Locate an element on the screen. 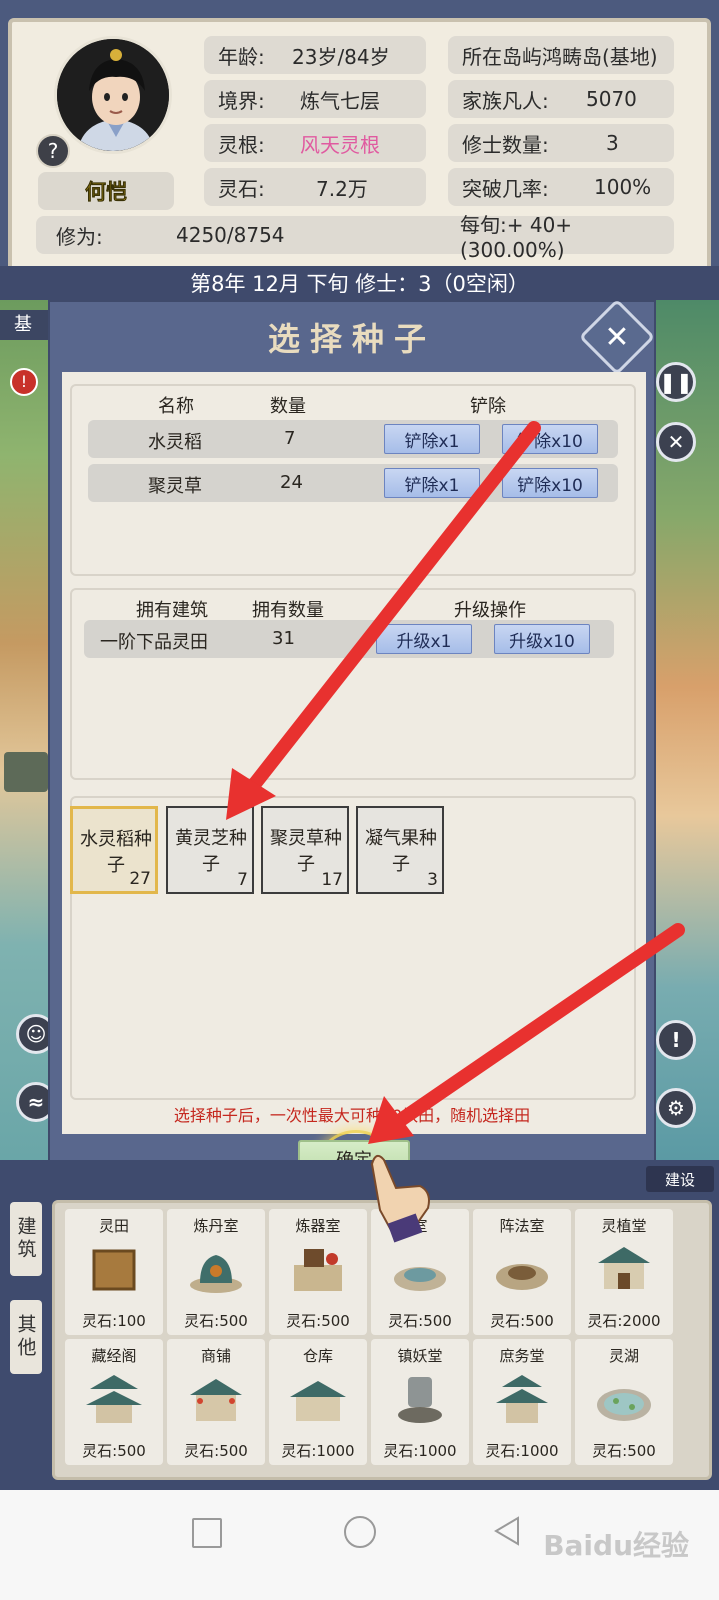 The height and width of the screenshot is (1600, 719). android-nav-bar: Baidu经验 is located at coordinates (359, 1545).